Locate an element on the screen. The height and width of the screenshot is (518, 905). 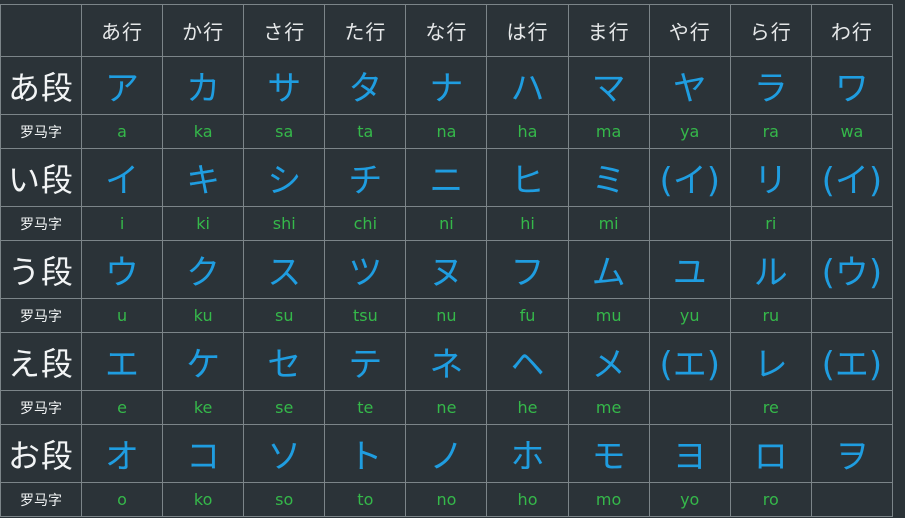
romaji-cell: fu is located at coordinates (527, 315).